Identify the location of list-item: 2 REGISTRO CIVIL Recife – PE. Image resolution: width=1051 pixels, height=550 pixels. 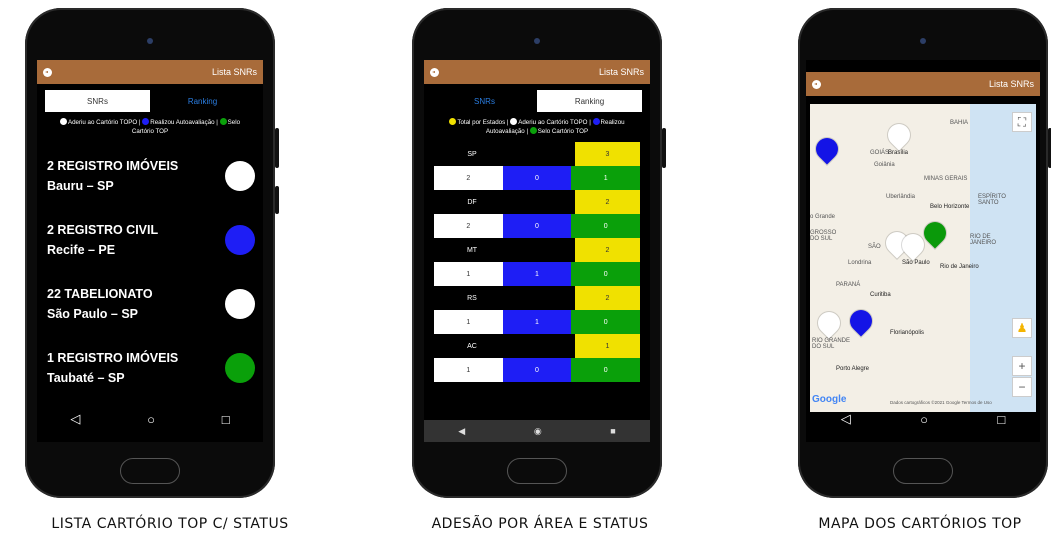
(150, 240).